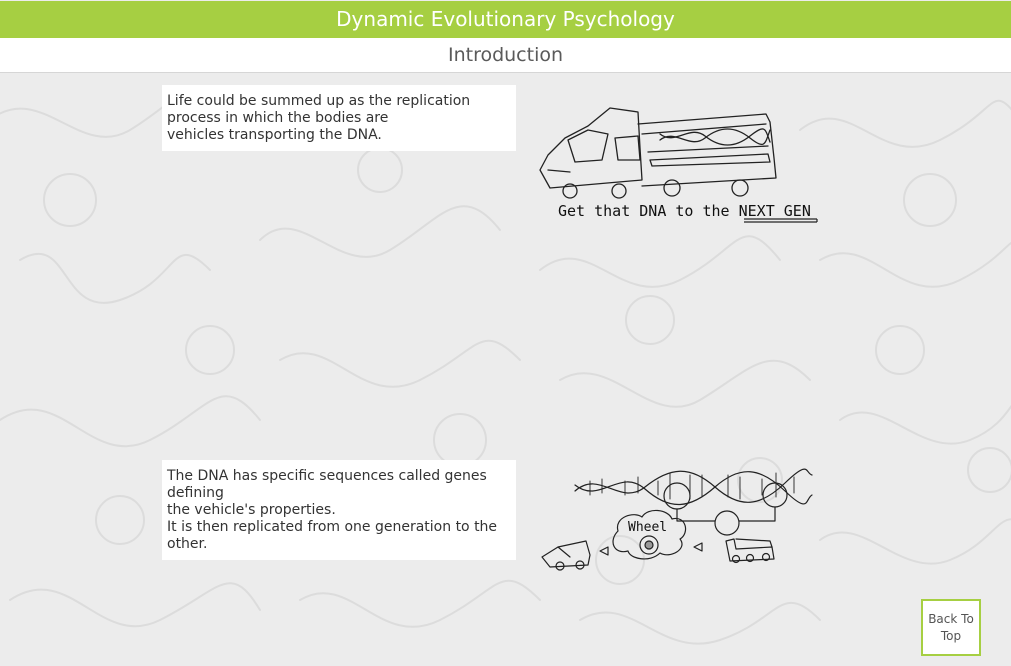 This screenshot has width=1011, height=666. Describe the element at coordinates (274, 135) in the screenshot. I see `intro-text-line: vehicles transporting the DNA.` at that location.